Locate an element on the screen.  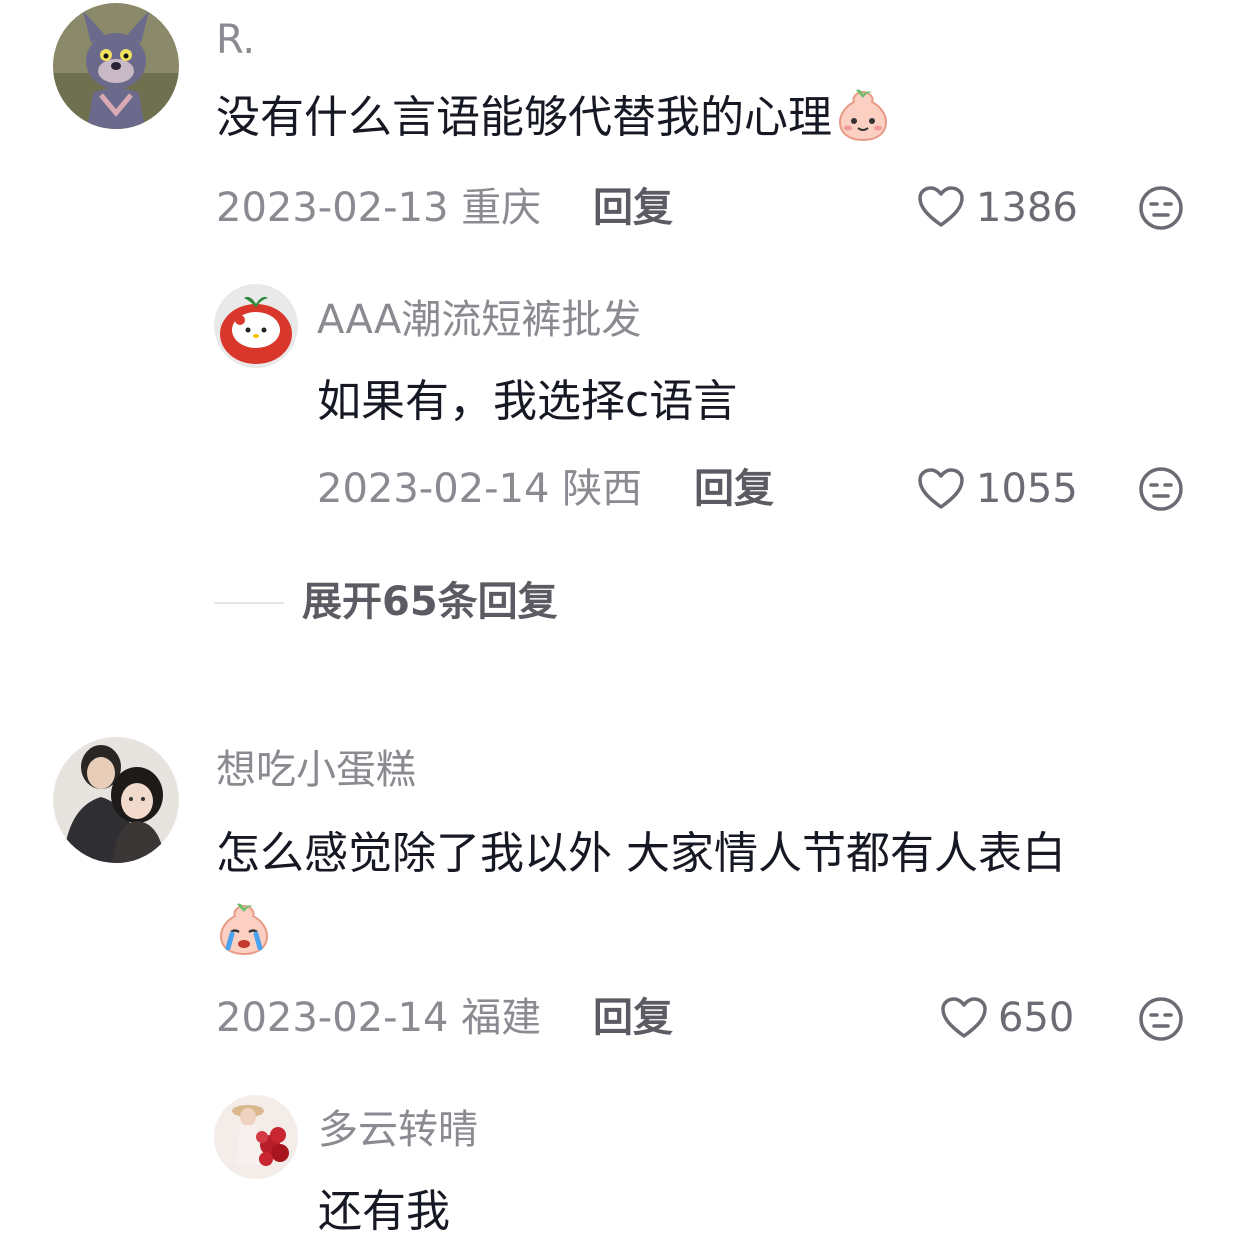
comment-text: 没有什么言语能够代替我的心理 is located at coordinates (553, 115).